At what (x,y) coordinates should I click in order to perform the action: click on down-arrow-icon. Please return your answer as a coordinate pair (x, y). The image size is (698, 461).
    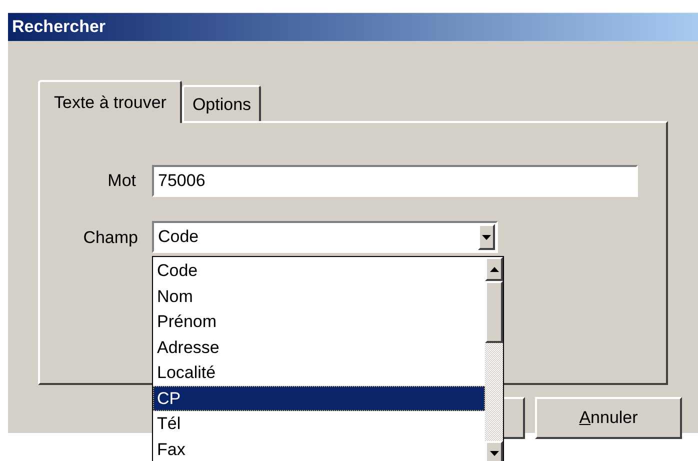
    Looking at the image, I should click on (494, 453).